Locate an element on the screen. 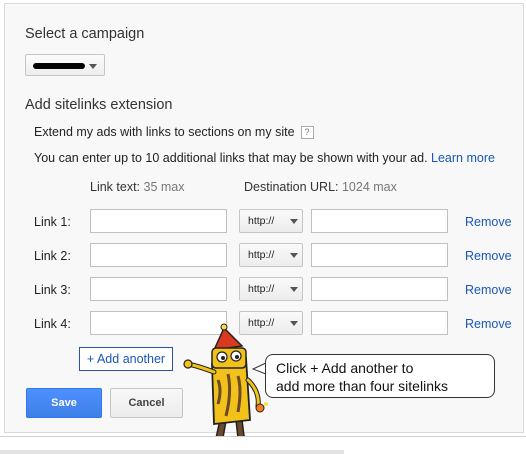 The height and width of the screenshot is (455, 526). pencil-mascot-icon is located at coordinates (225, 385).